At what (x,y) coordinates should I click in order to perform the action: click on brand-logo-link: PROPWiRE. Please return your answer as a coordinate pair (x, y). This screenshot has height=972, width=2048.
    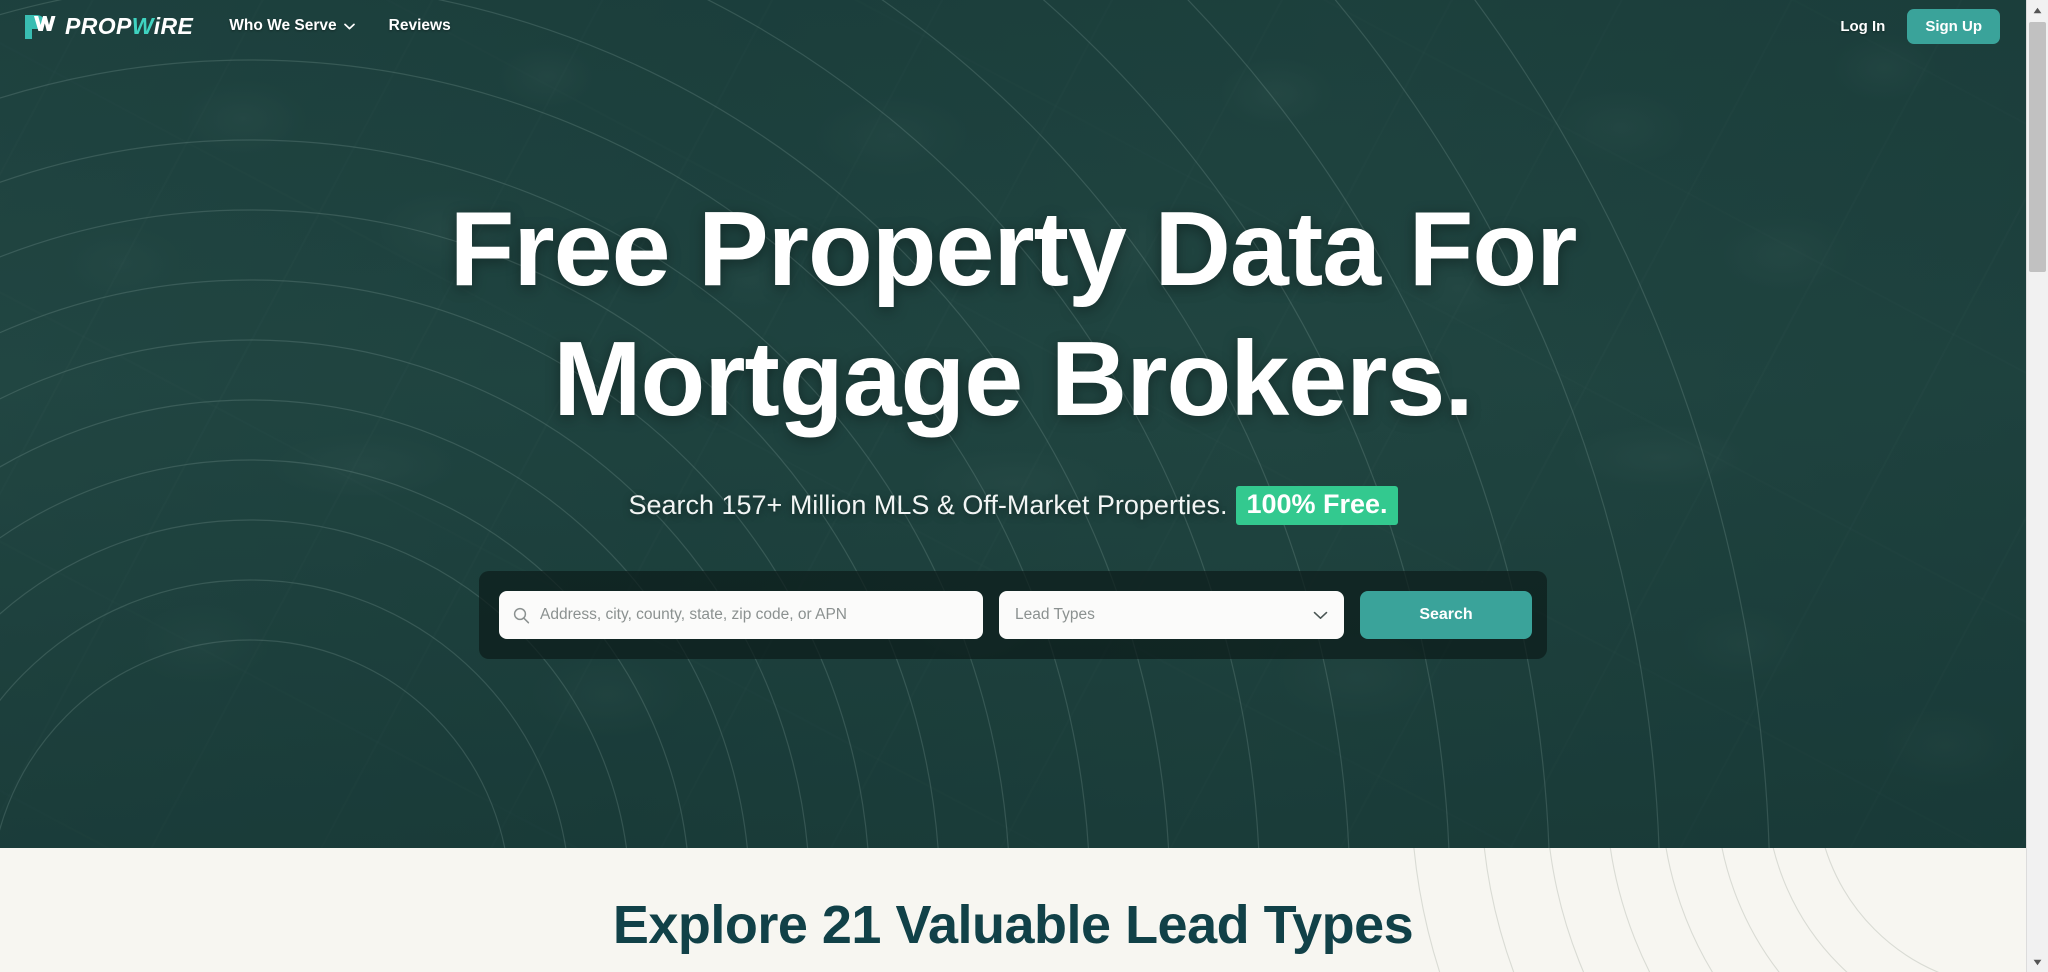
    Looking at the image, I should click on (107, 26).